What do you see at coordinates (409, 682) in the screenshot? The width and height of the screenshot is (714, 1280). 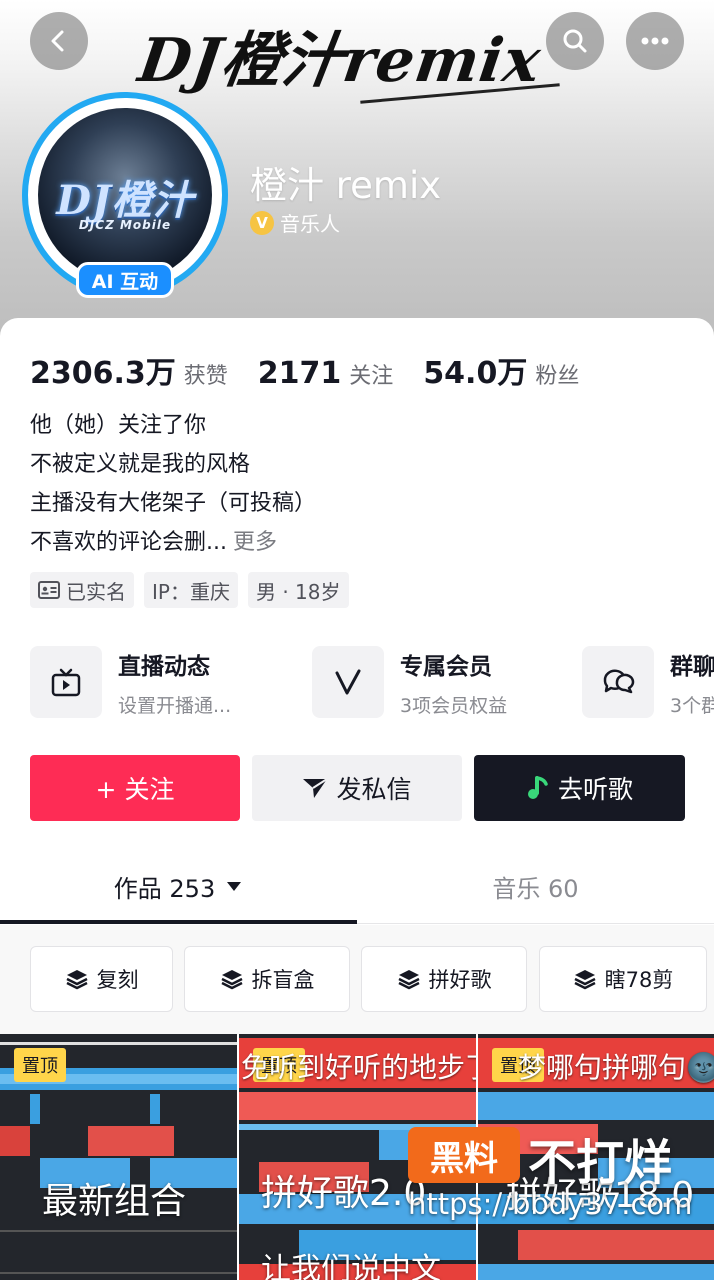 I see `feature-membership: 专属会员 3项会员权益` at bounding box center [409, 682].